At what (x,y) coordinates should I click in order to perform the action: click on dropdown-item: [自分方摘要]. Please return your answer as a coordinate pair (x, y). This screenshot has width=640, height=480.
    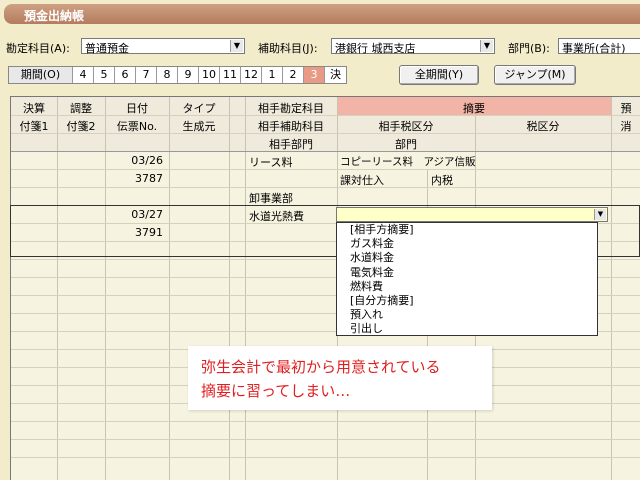
    Looking at the image, I should click on (467, 301).